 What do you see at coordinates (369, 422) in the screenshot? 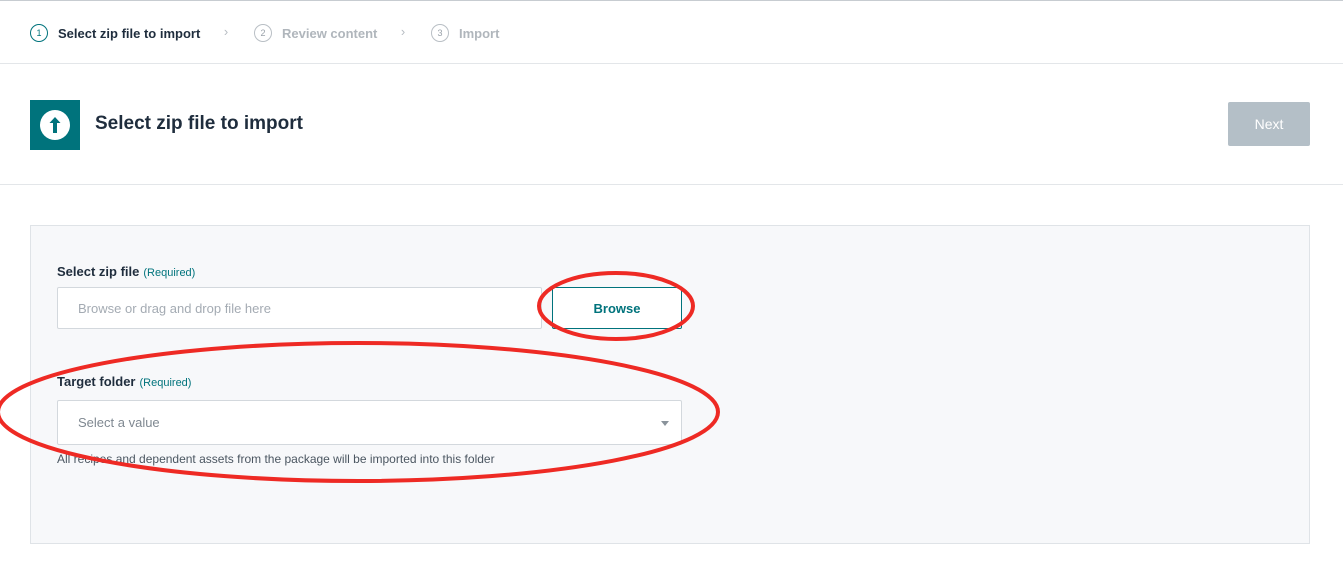
I see `target-folder-select: Select a value` at bounding box center [369, 422].